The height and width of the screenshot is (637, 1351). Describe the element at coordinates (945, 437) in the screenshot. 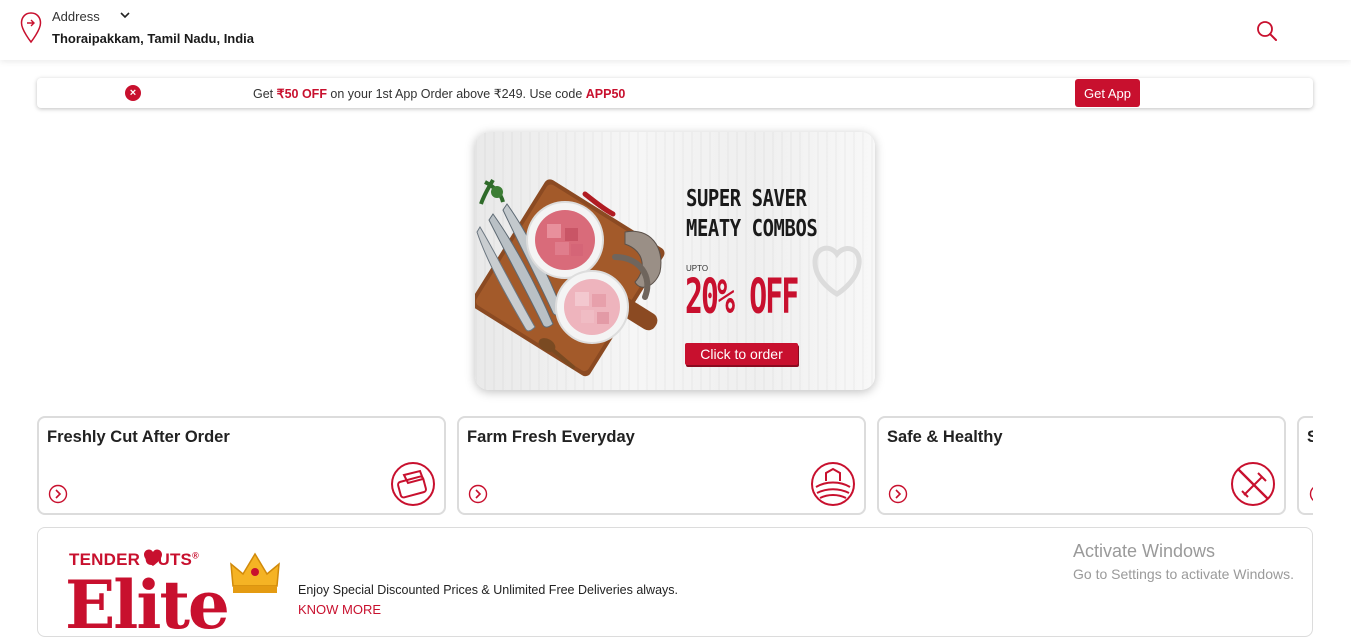

I see `feature-title: Safe & Healthy` at that location.